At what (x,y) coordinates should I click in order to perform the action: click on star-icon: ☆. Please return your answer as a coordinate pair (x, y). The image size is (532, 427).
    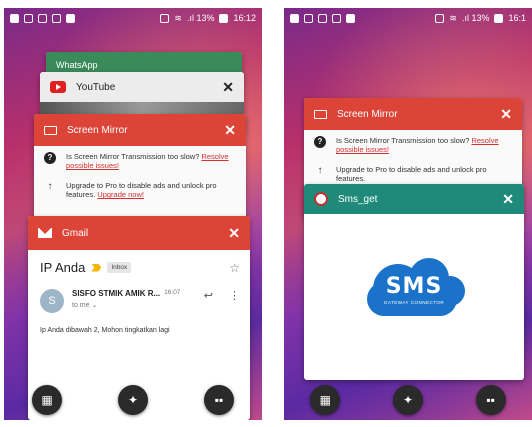
    Looking at the image, I should click on (234, 268).